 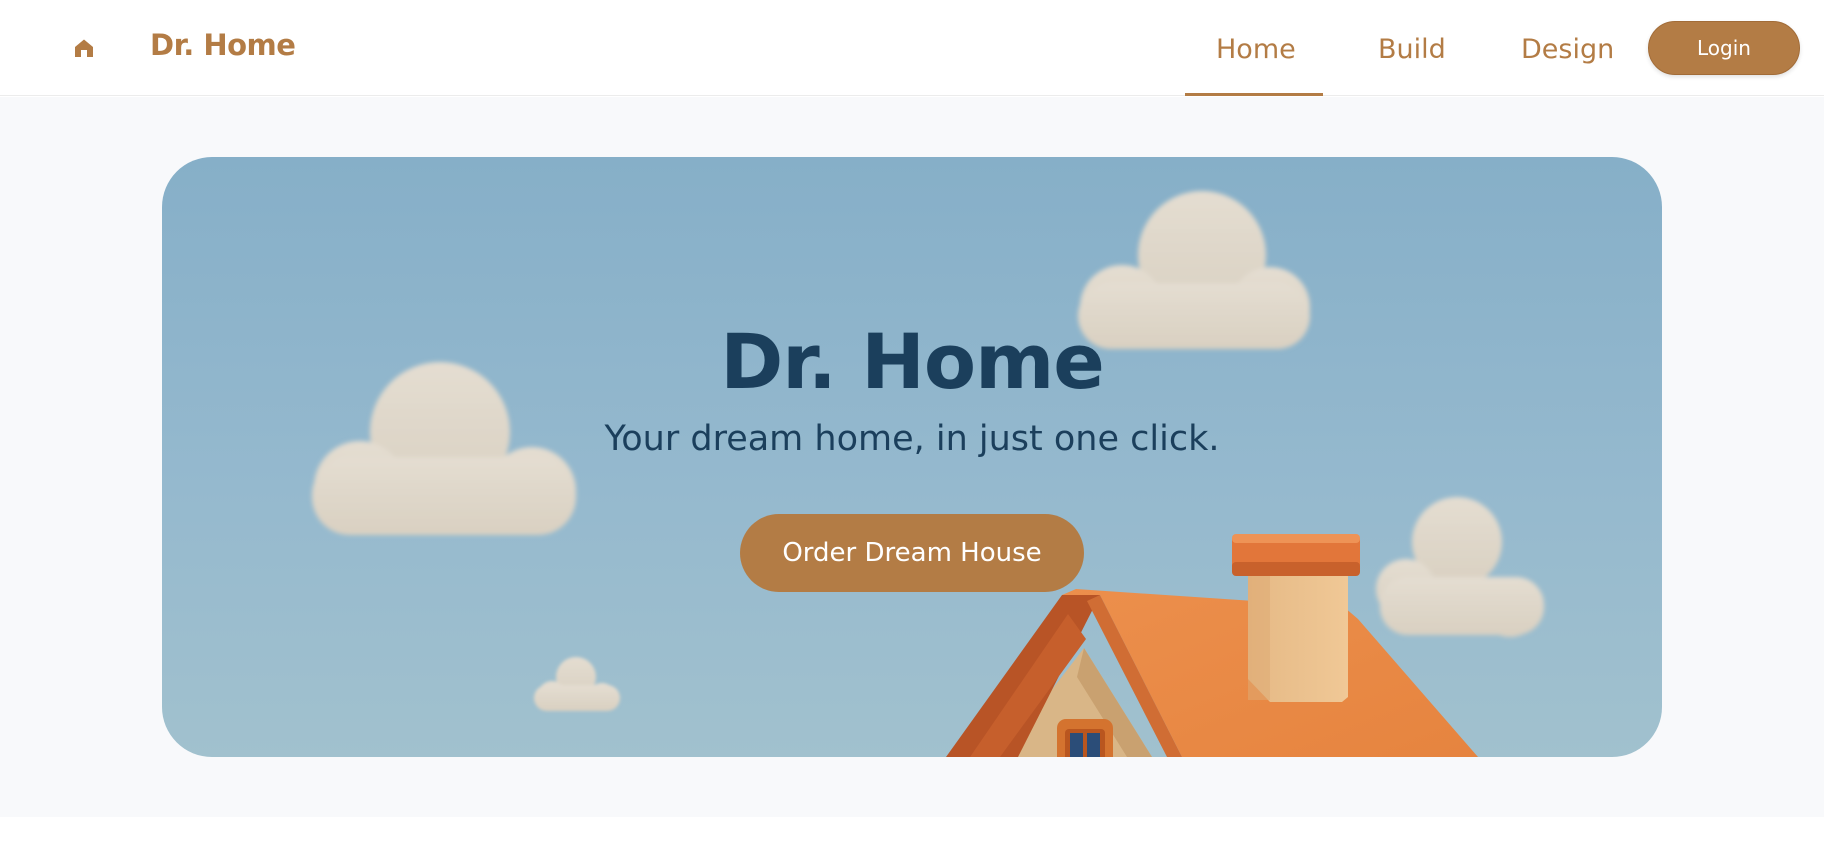 I want to click on active-nav-indicator, so click(x=1254, y=94).